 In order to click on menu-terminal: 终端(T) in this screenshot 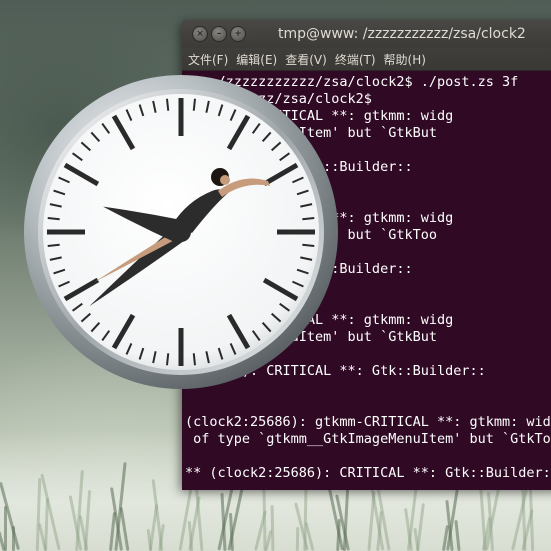, I will do `click(355, 59)`.